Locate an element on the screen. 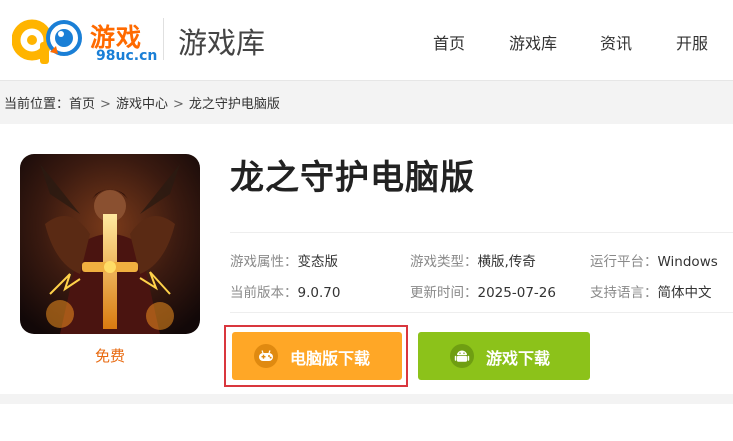  game-cover-image is located at coordinates (110, 244).